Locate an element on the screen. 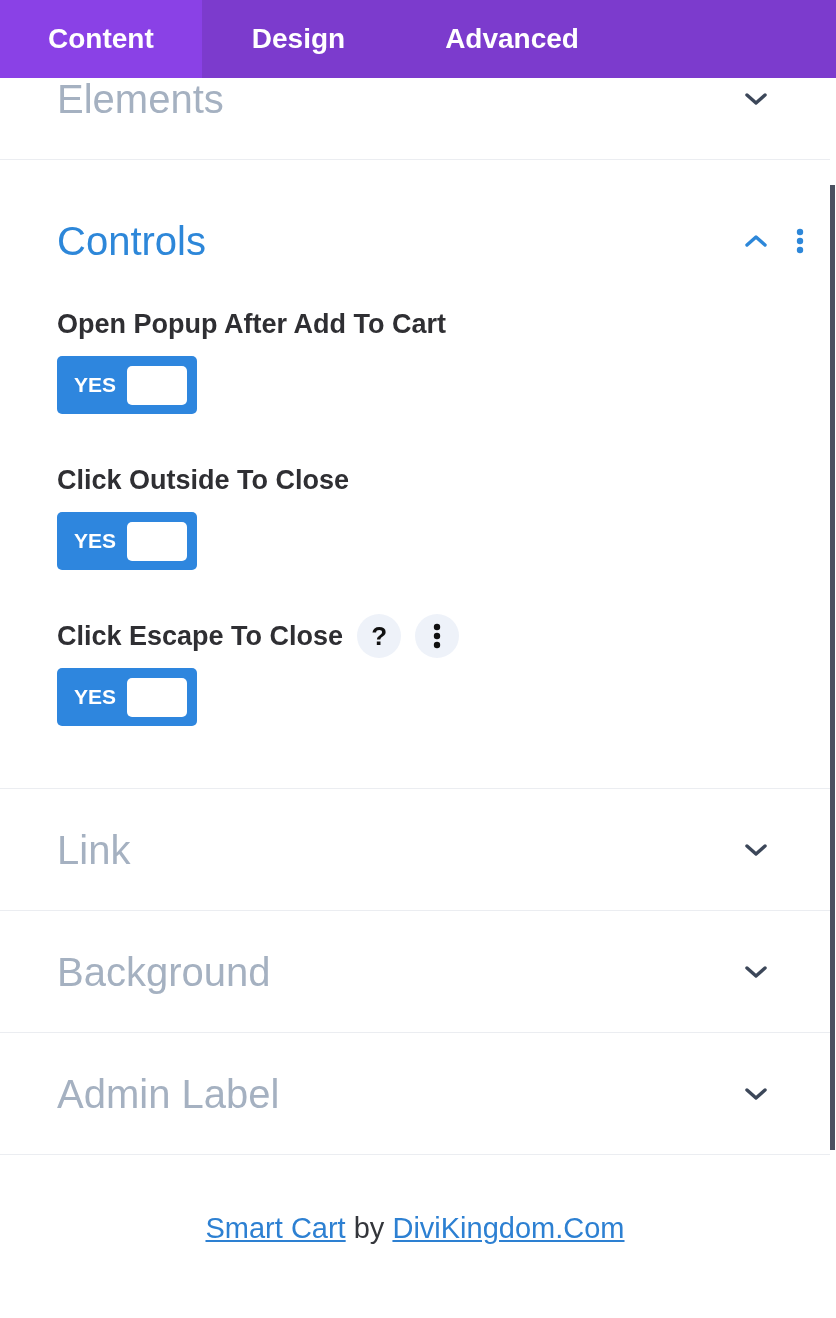  section-title: Controls is located at coordinates (398, 241).